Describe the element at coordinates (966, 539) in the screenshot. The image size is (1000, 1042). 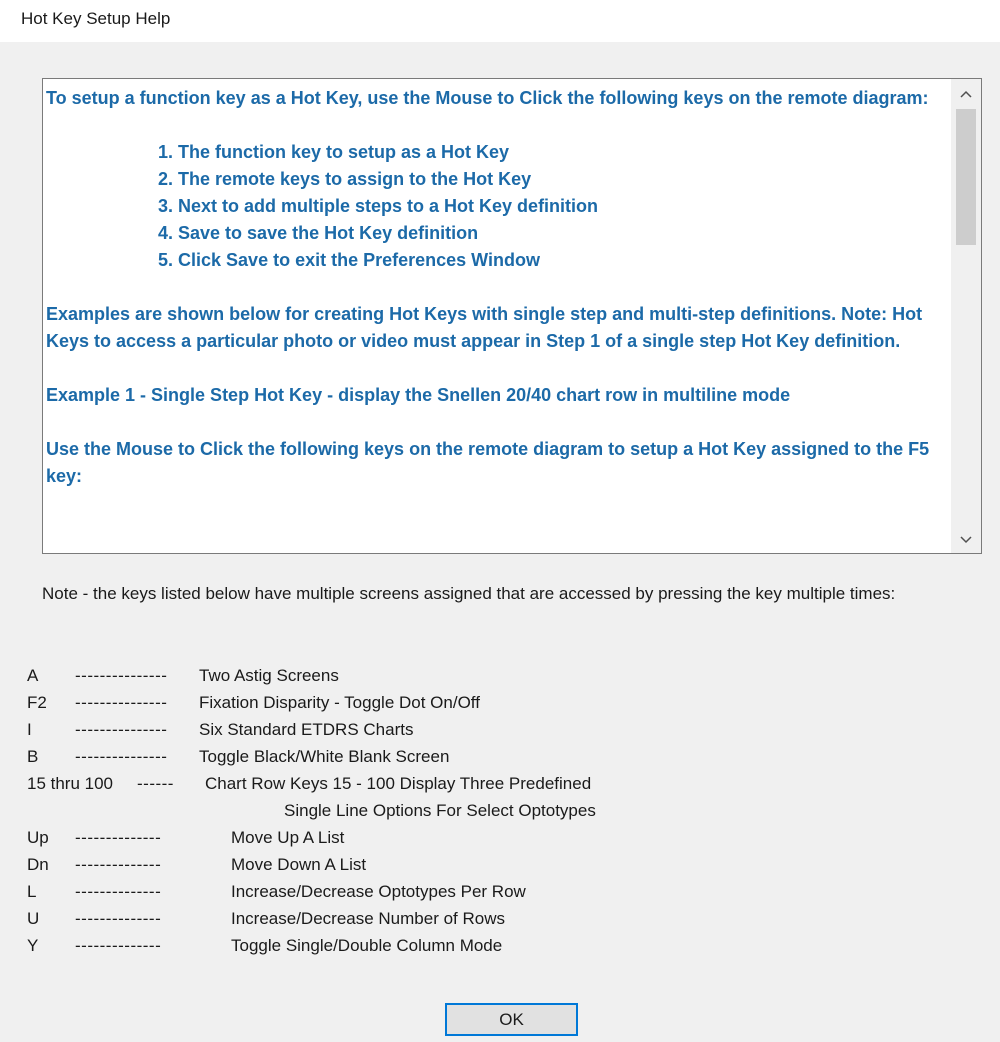
I see `chevron-down-icon` at that location.